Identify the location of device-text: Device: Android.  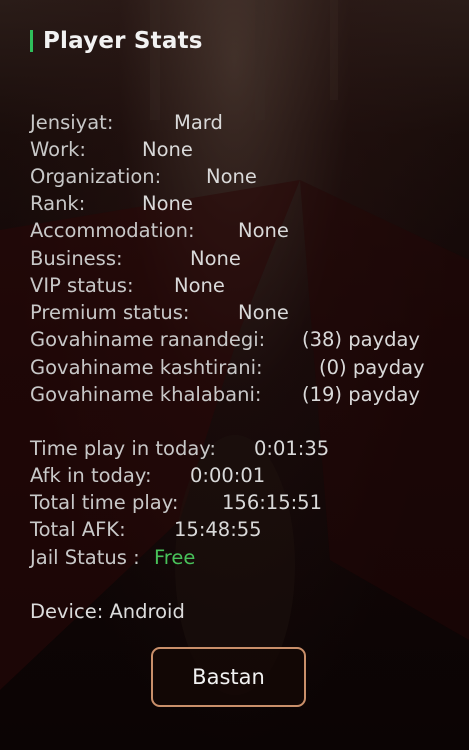
(107, 611).